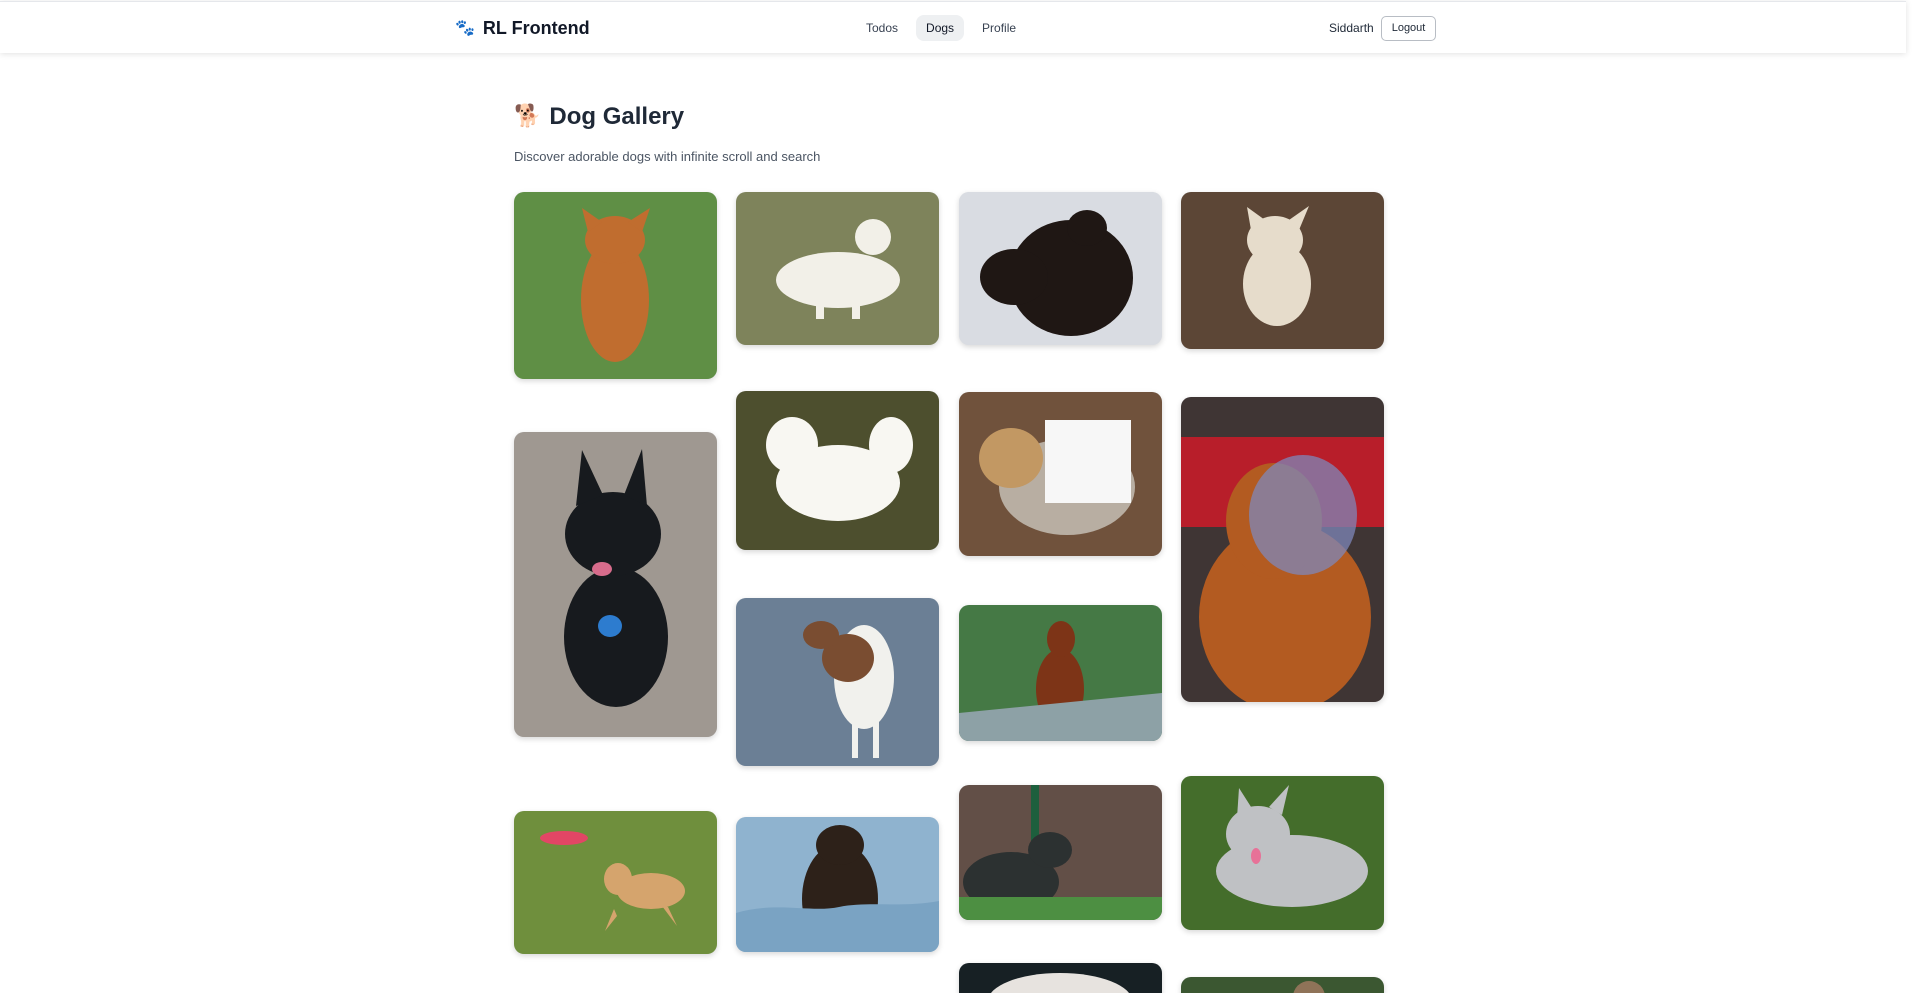 The height and width of the screenshot is (993, 1912). What do you see at coordinates (1408, 28) in the screenshot?
I see `logout-button: Logout` at bounding box center [1408, 28].